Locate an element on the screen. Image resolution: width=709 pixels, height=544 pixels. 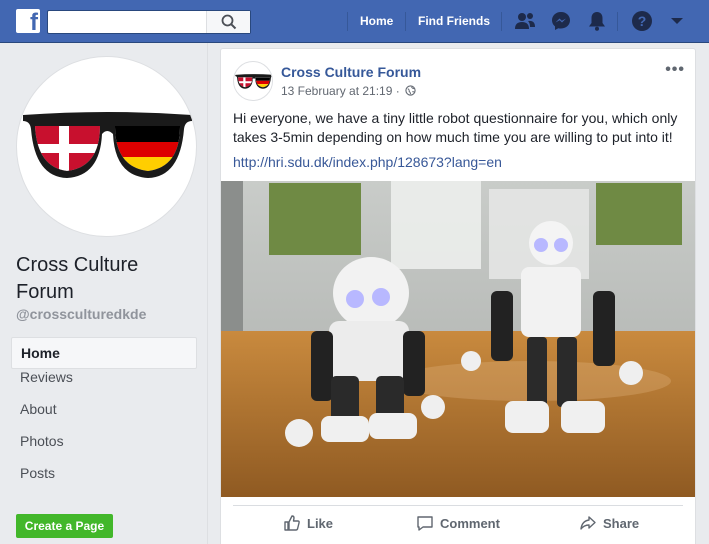
post-timestamp: 13 February at 21:19 · is located at coordinates (348, 91).